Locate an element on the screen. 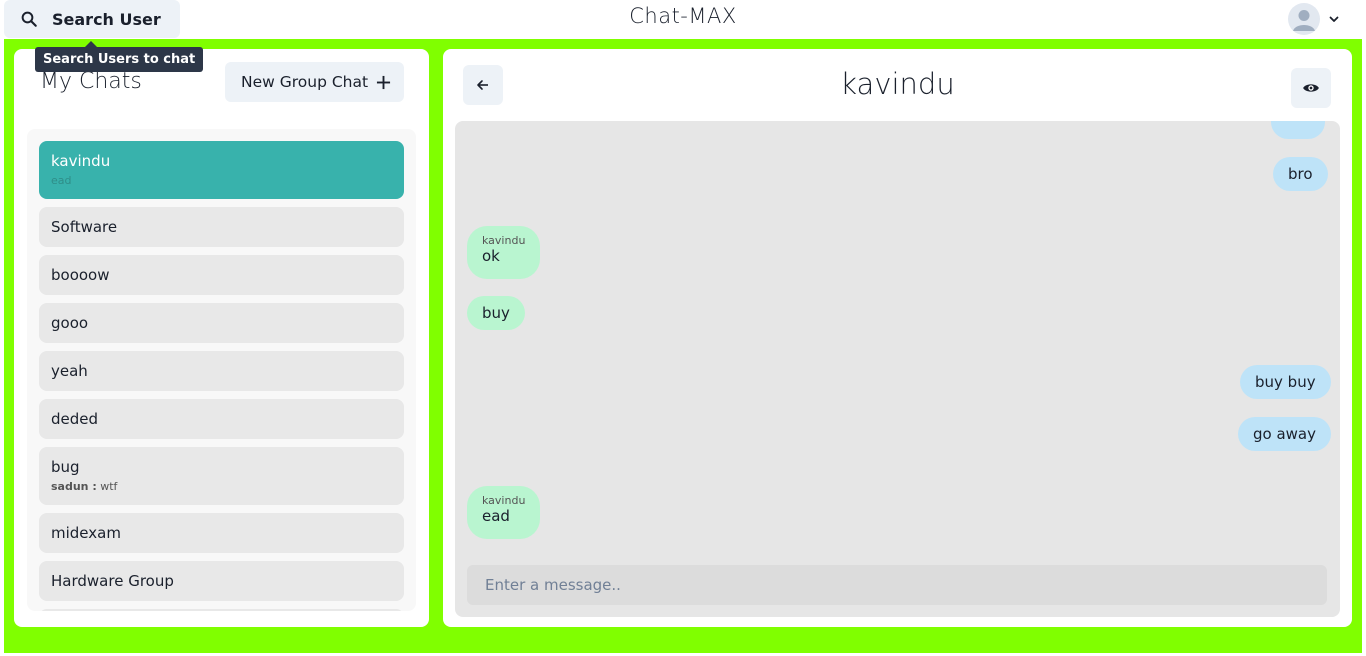 The width and height of the screenshot is (1366, 656). chat-item-kavindu: kavindu ead is located at coordinates (221, 170).